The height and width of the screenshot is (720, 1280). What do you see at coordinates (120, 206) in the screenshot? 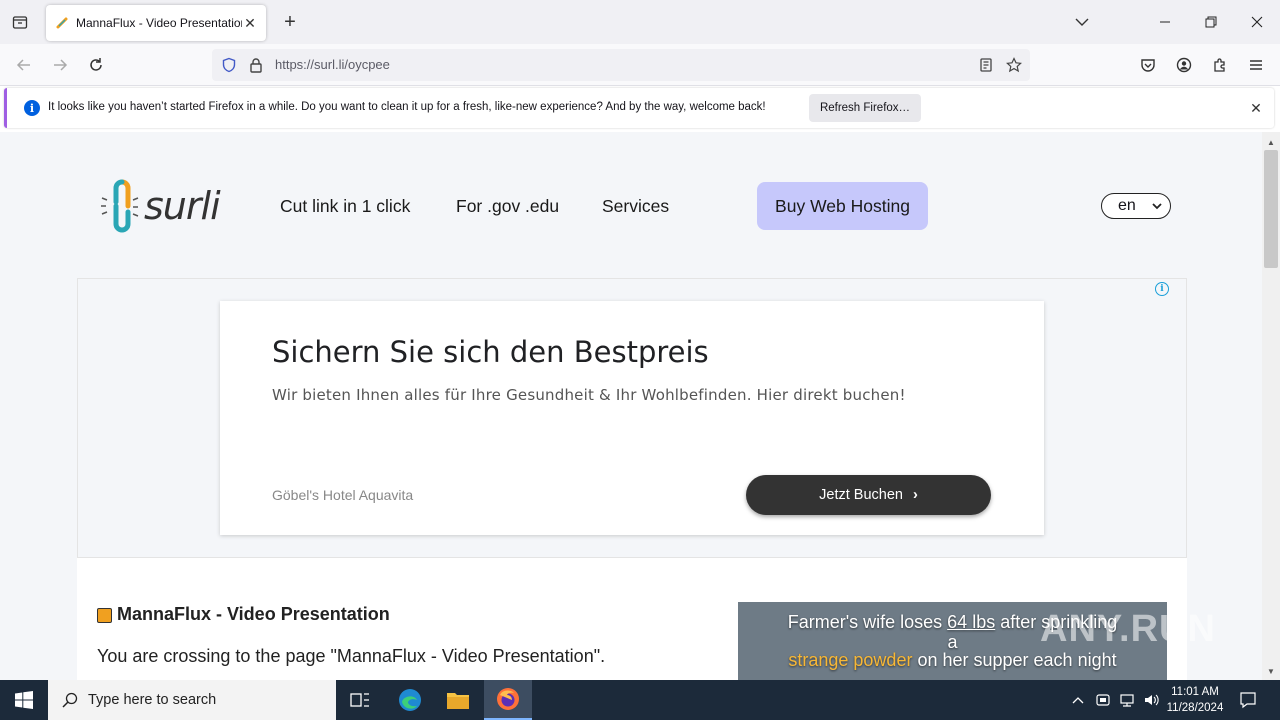
I see `paperclip-logo-icon` at bounding box center [120, 206].